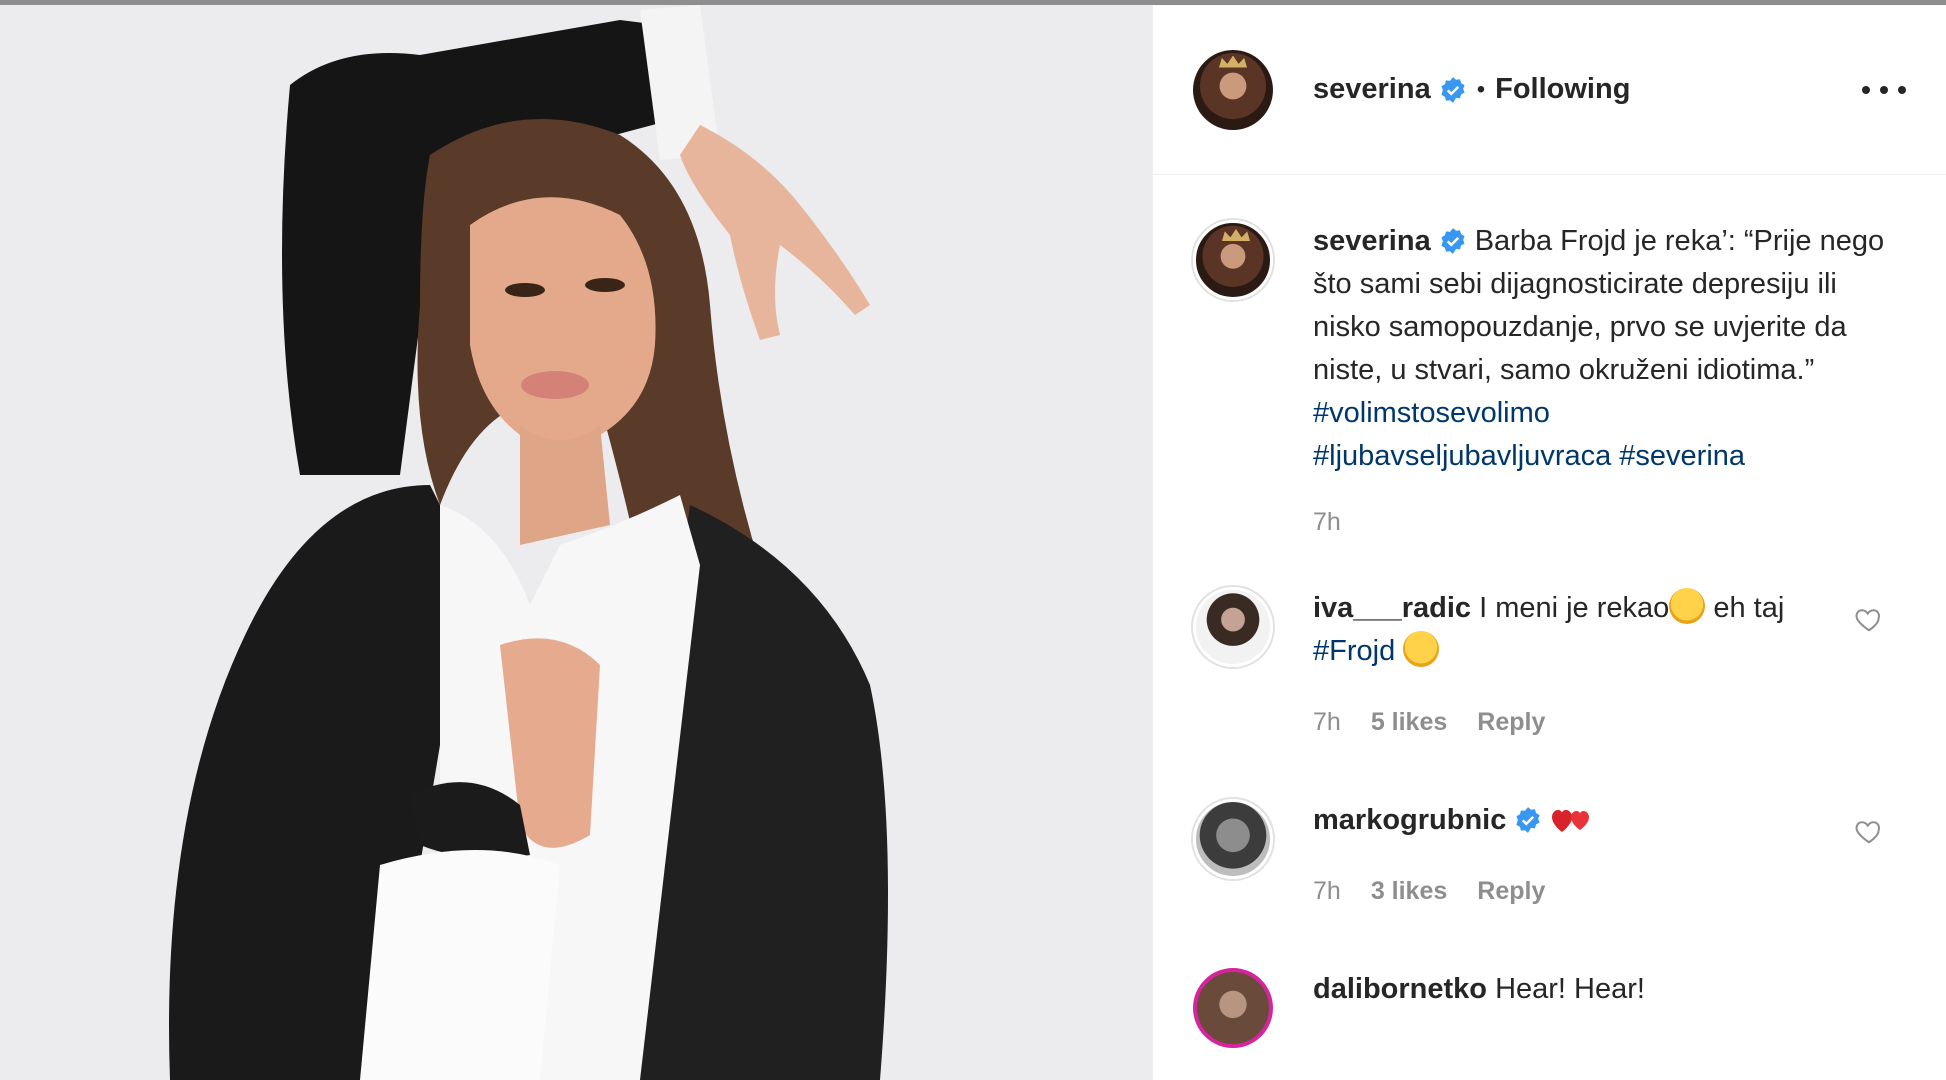  Describe the element at coordinates (1593, 856) in the screenshot. I see `comment-body: markogrubnic 7h 3 likes Reply` at that location.